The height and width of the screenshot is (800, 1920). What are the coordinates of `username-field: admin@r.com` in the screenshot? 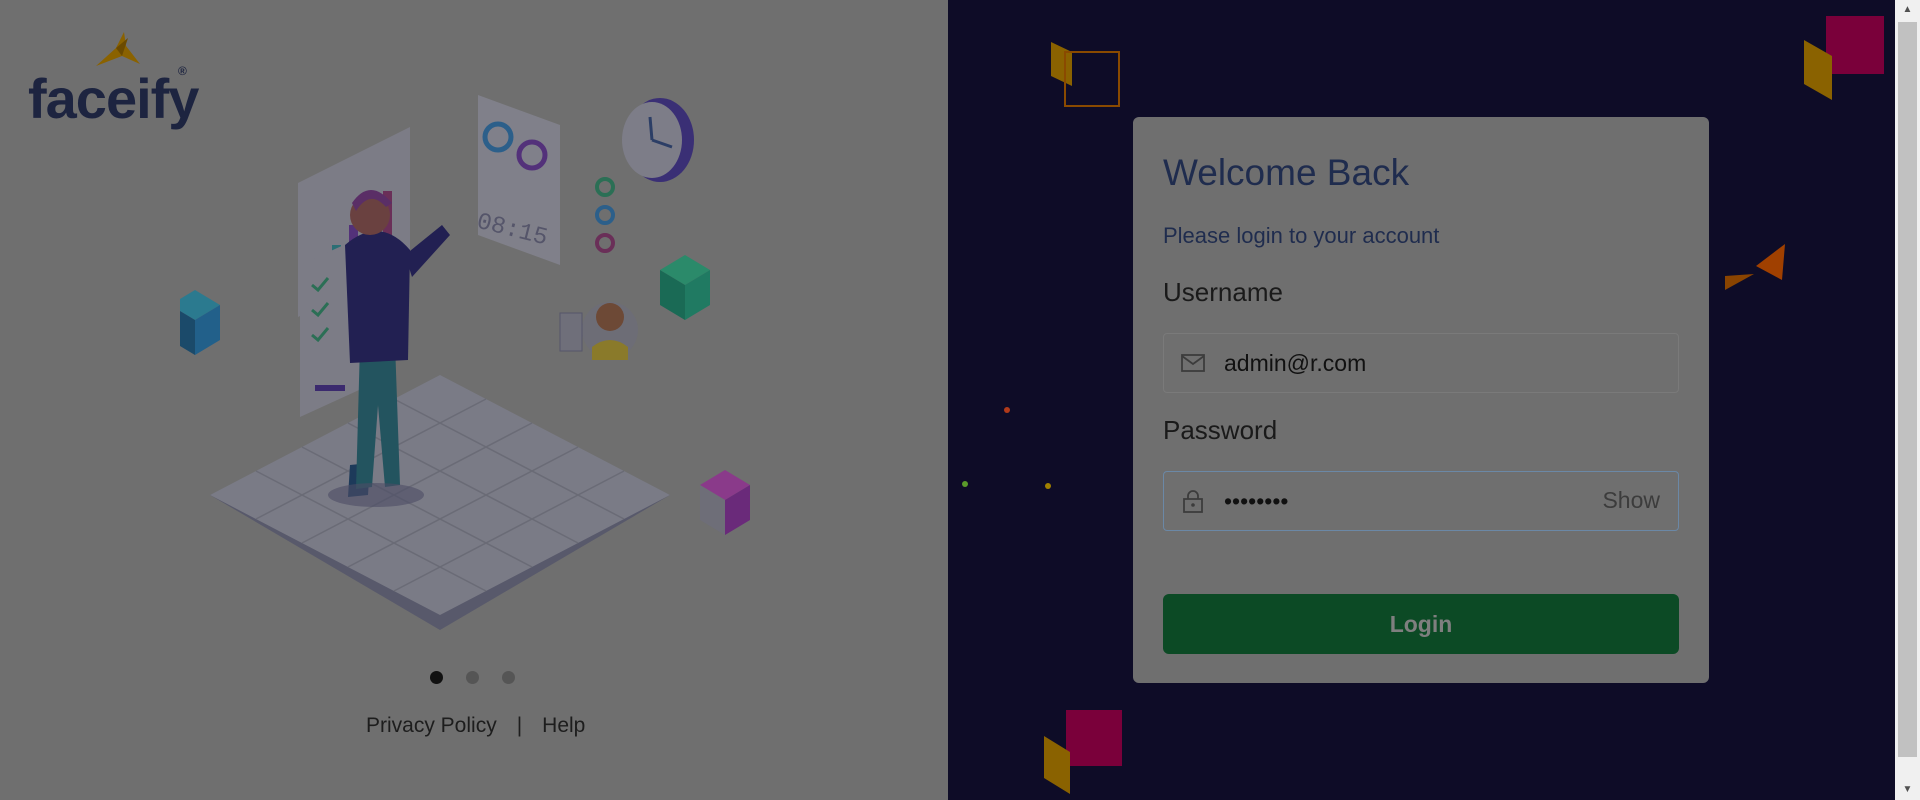 It's located at (1421, 363).